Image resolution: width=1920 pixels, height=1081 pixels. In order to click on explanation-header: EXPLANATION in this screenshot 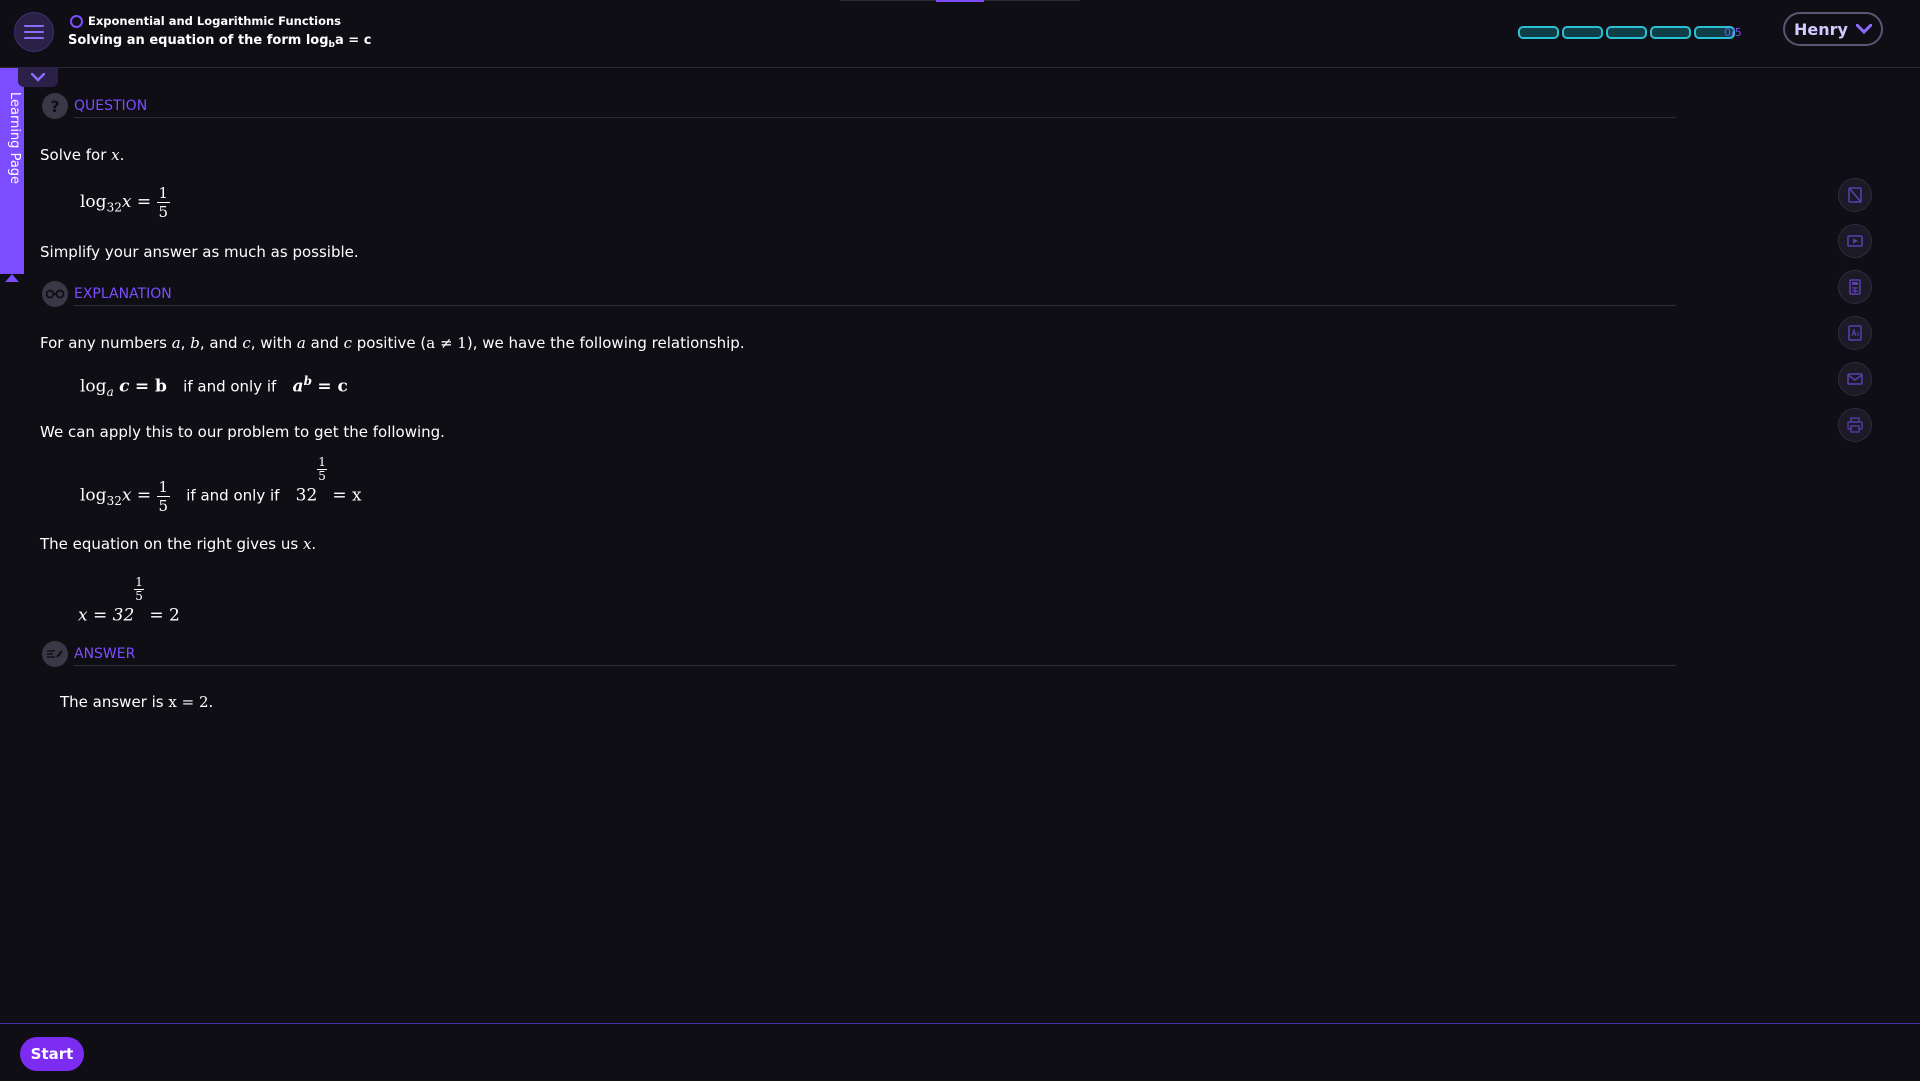, I will do `click(858, 295)`.